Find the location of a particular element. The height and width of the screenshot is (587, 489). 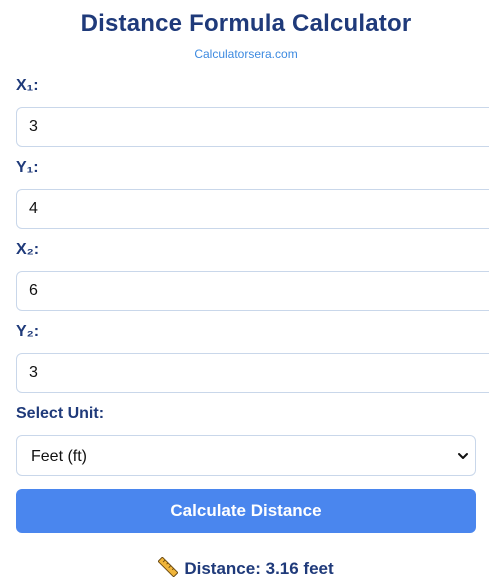

x1-input is located at coordinates (252, 127).